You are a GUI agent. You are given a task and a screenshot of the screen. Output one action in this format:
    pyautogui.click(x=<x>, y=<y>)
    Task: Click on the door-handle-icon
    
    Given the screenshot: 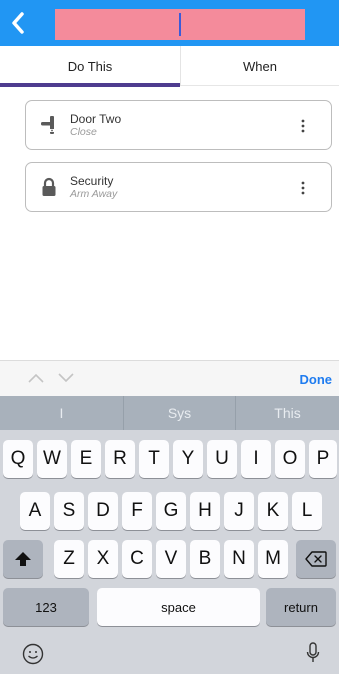 What is the action you would take?
    pyautogui.click(x=47, y=125)
    